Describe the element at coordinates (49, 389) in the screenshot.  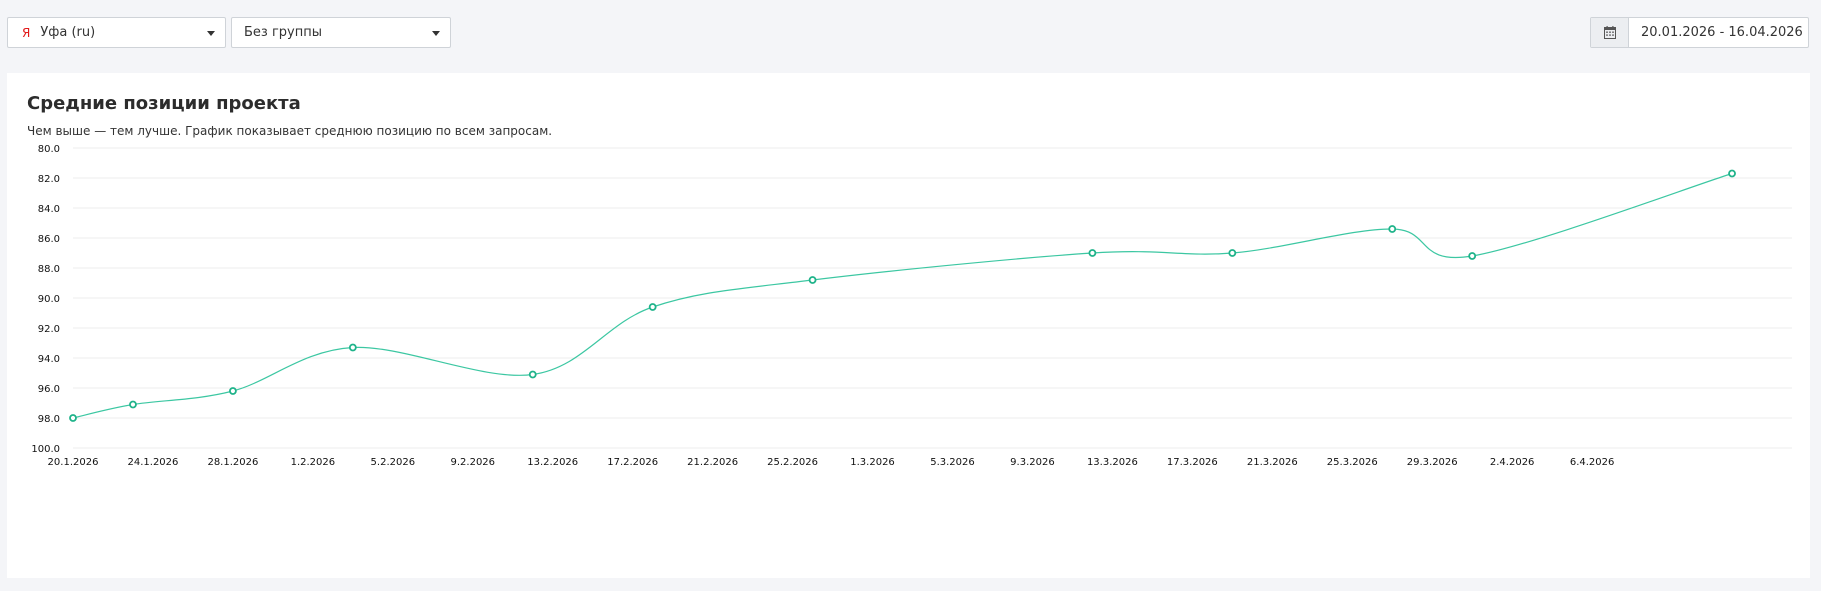
I see `y-tick-label: 96.0` at that location.